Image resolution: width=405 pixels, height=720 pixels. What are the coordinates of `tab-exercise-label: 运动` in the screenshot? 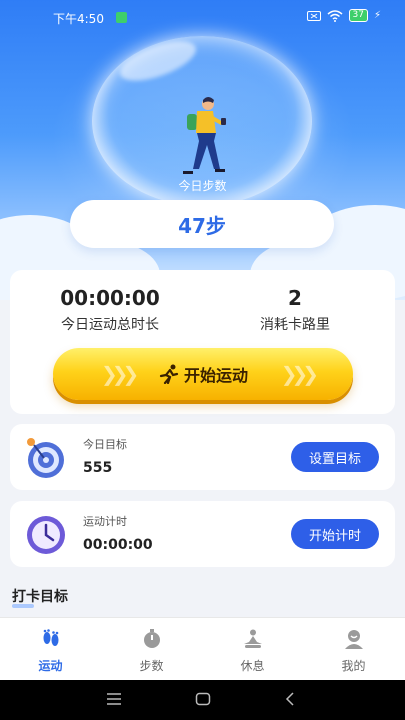 It's located at (50, 666).